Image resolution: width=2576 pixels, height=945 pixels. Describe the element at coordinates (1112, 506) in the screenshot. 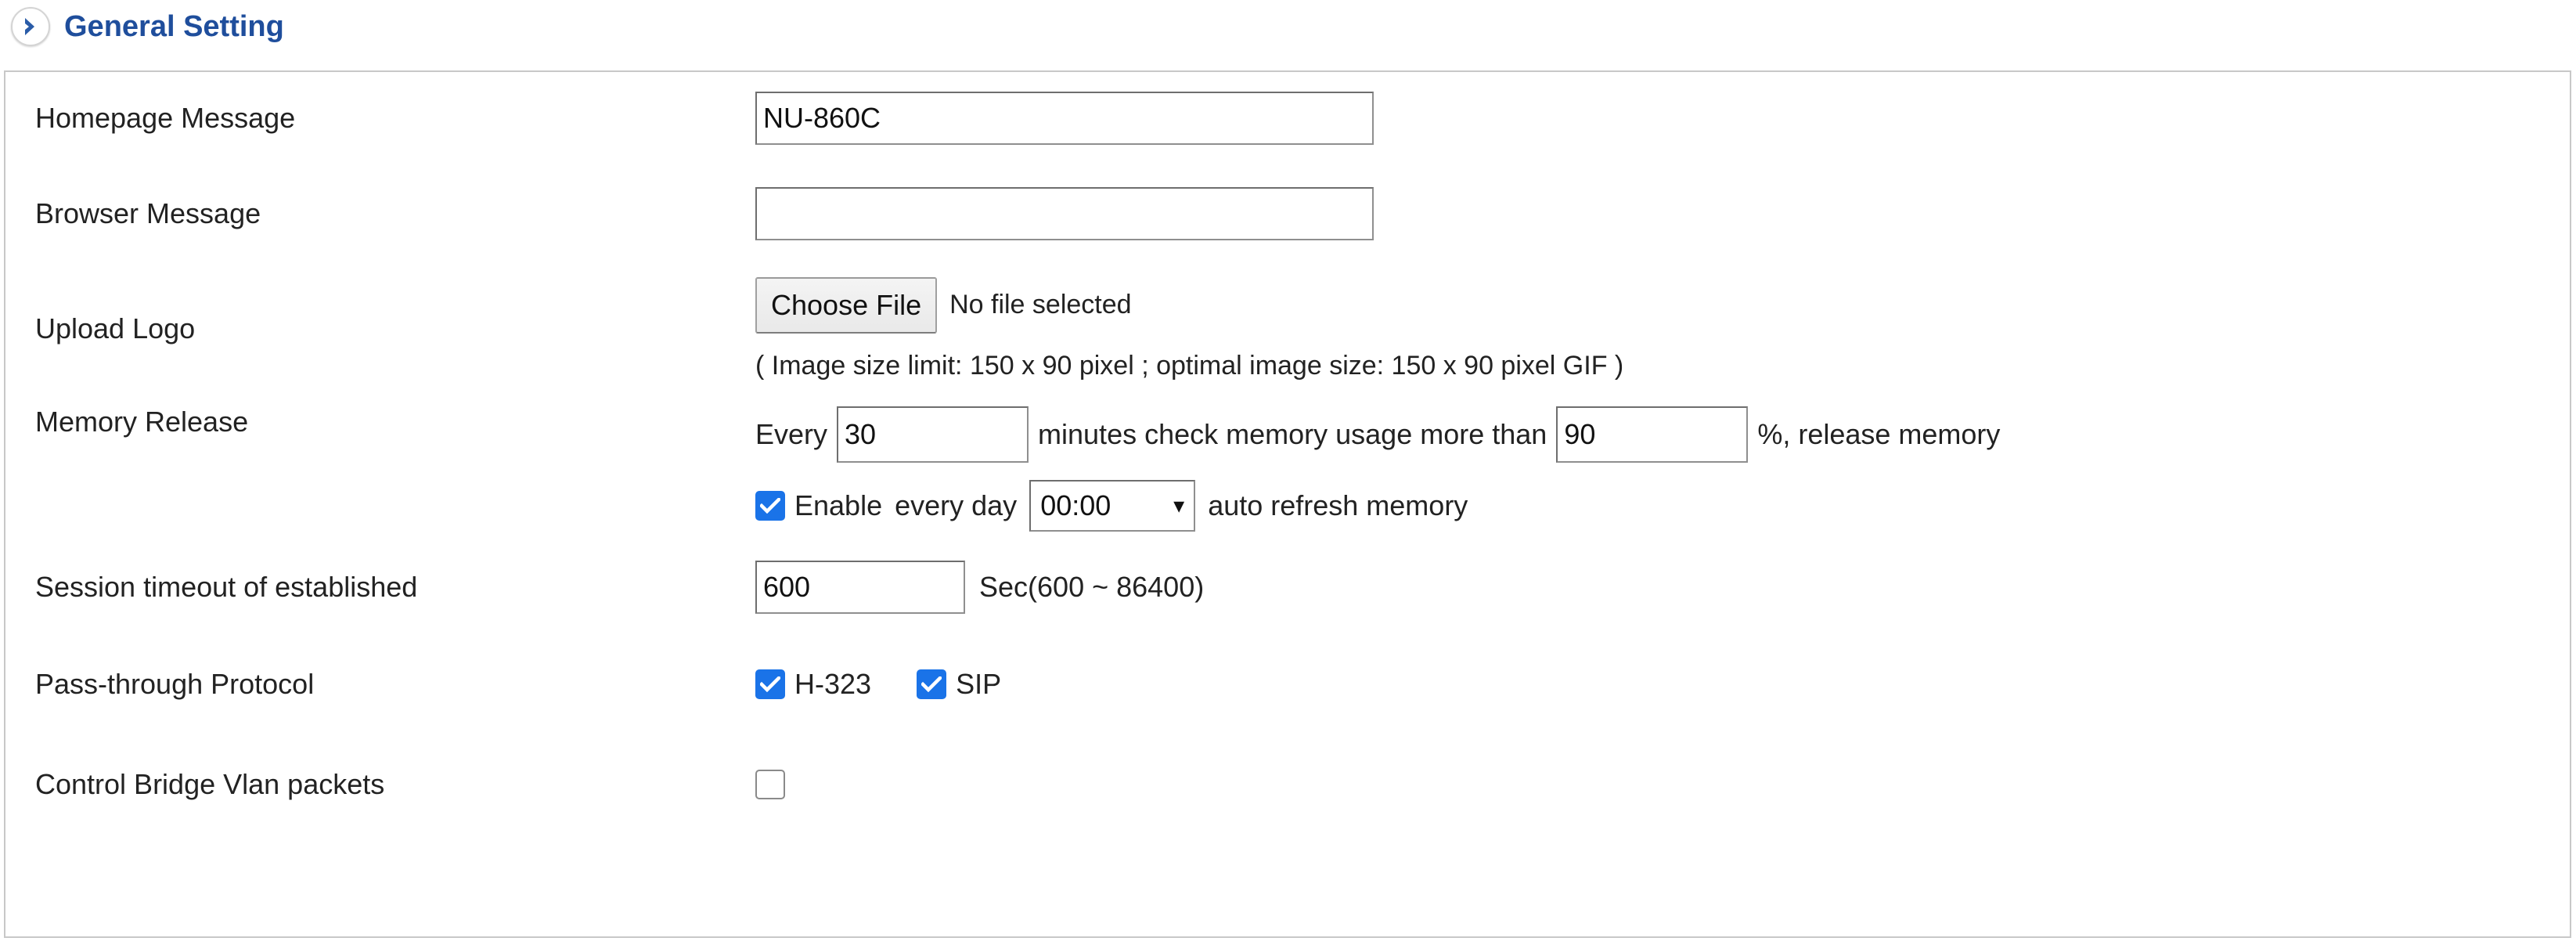

I see `memory-time-select: 00:00 ▾` at that location.